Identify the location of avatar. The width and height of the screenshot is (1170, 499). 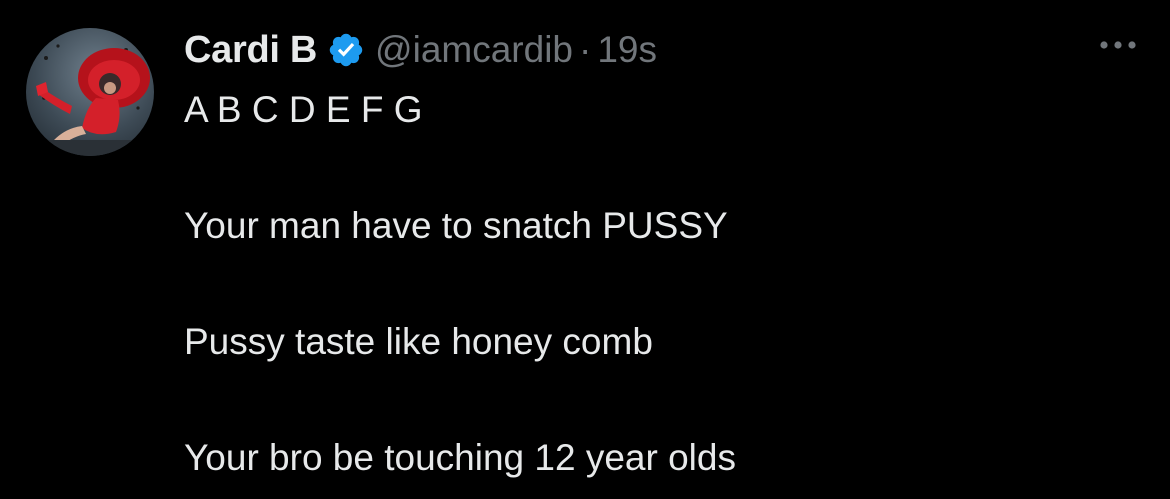
(90, 92).